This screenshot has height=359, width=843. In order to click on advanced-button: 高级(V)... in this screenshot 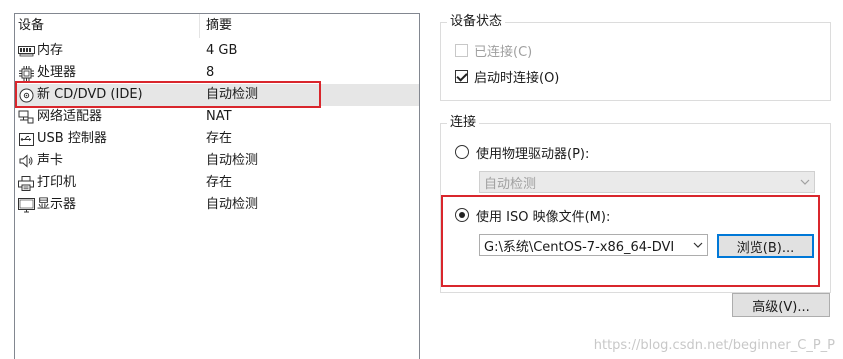, I will do `click(781, 305)`.